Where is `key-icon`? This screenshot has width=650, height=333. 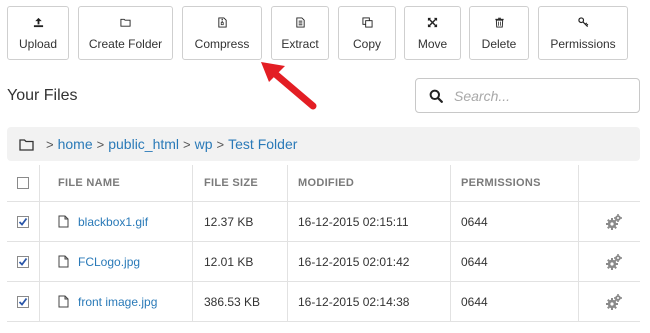
key-icon is located at coordinates (583, 22).